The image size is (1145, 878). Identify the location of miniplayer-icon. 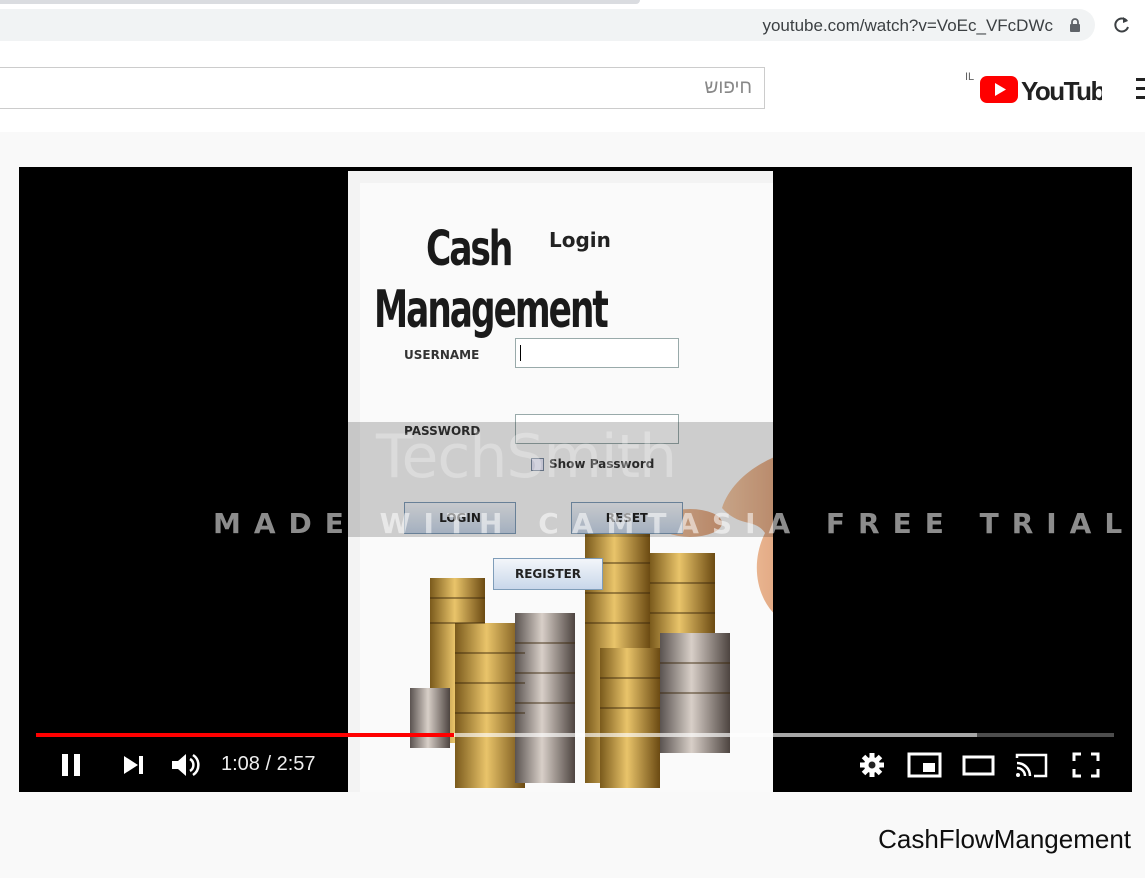
(925, 765).